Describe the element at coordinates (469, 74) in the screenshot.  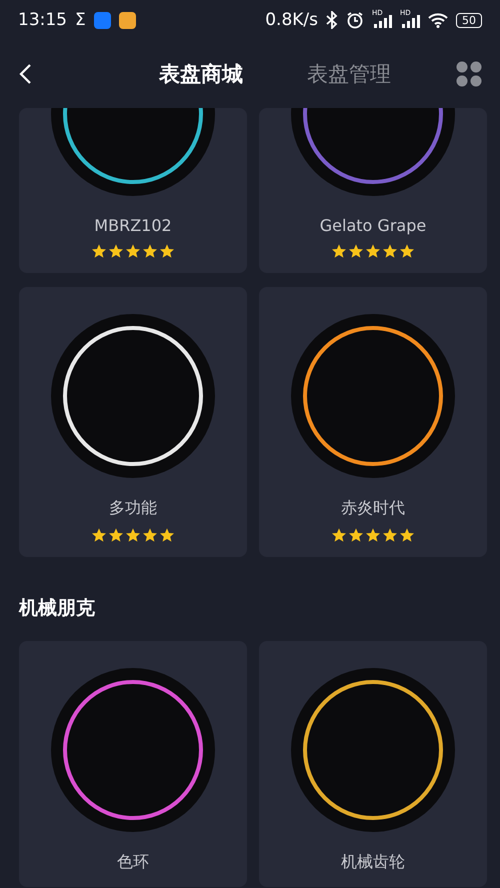
I see `grid-menu-icon` at that location.